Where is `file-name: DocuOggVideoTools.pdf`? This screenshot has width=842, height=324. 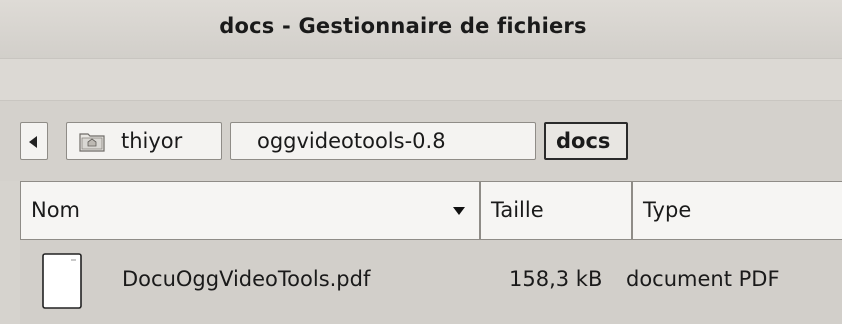 file-name: DocuOggVideoTools.pdf is located at coordinates (246, 279).